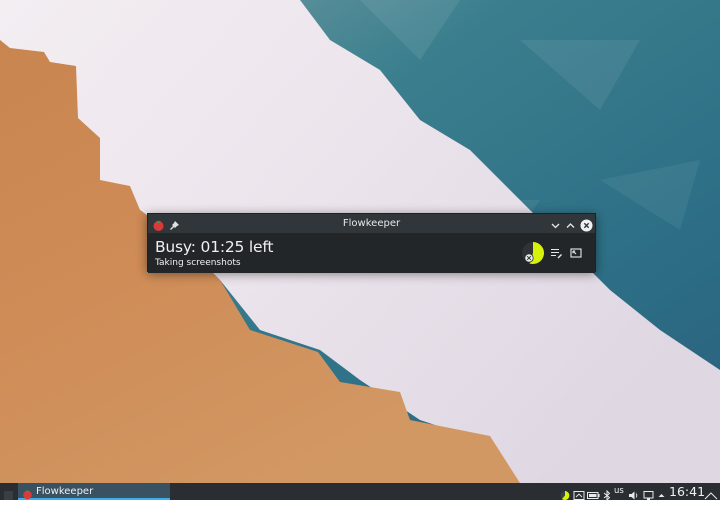  Describe the element at coordinates (711, 493) in the screenshot. I see `show-desktop-icon` at that location.